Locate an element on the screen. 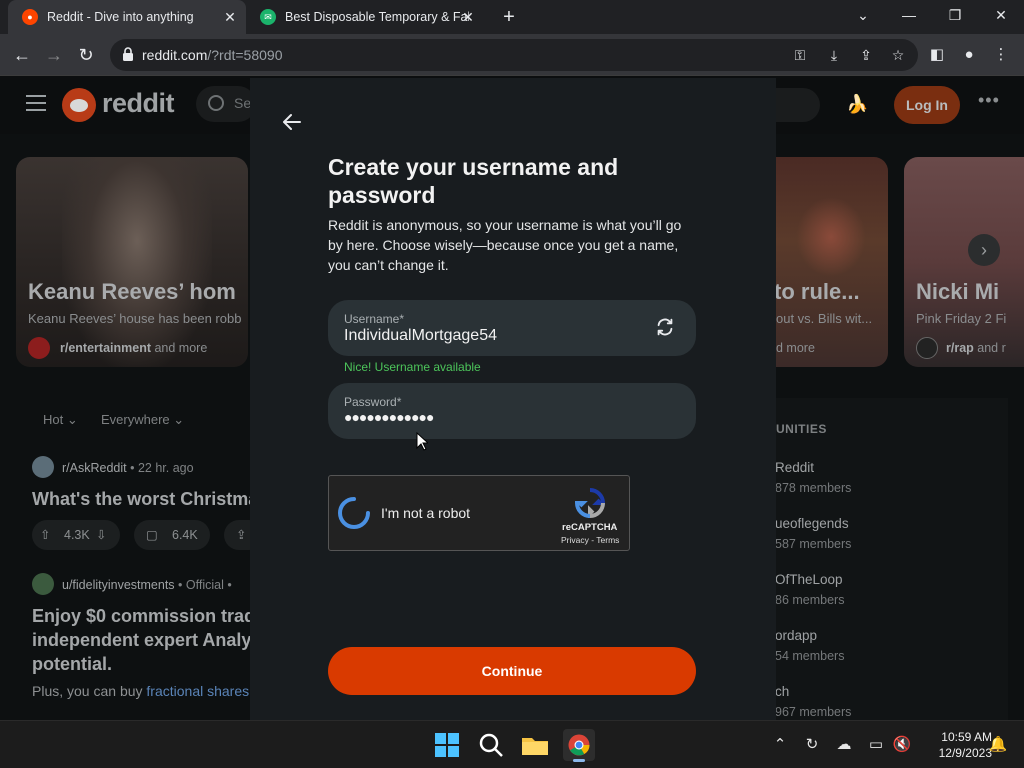 The height and width of the screenshot is (768, 1024). username-status: Nice! Username available is located at coordinates (412, 367).